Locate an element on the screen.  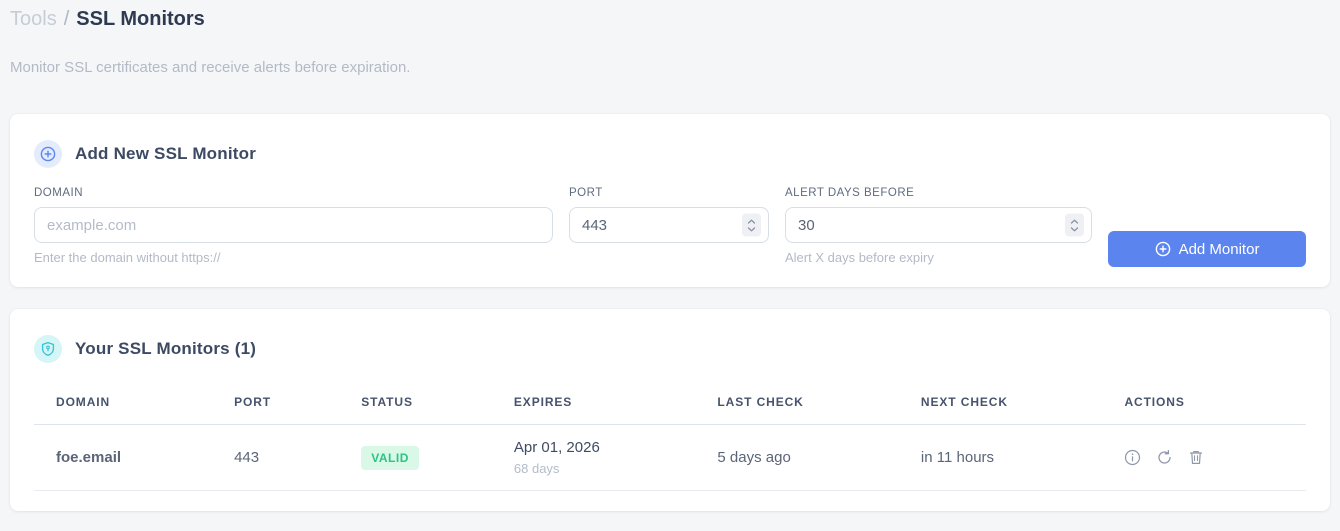
monitor-status-cell: VALID is located at coordinates (415, 457).